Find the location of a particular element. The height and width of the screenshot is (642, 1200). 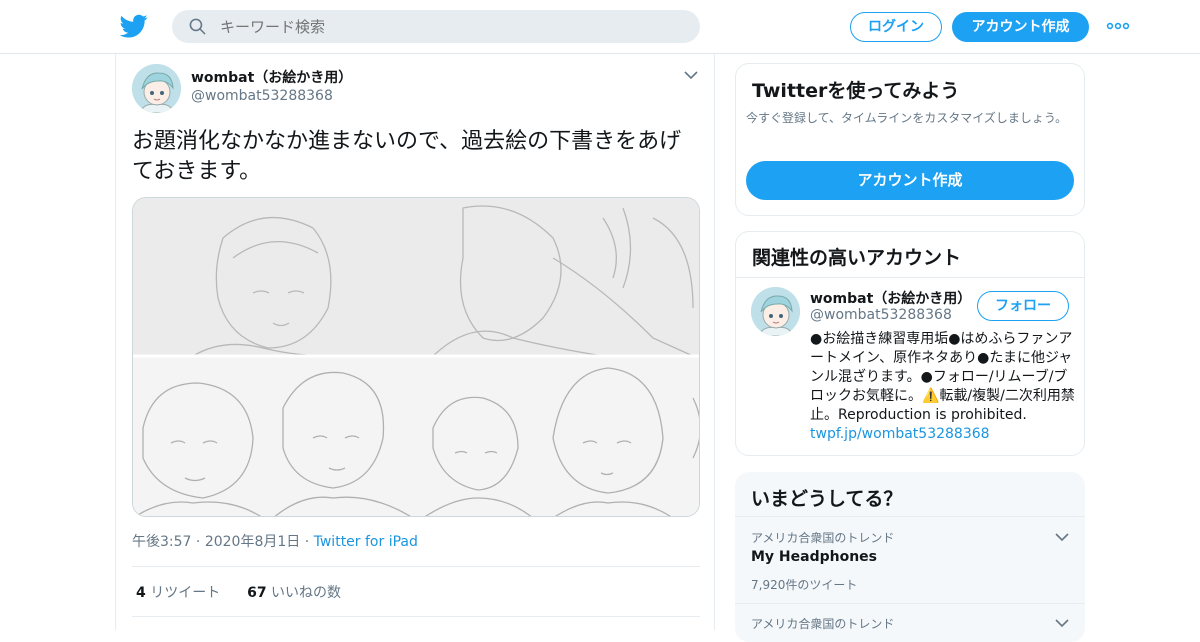

follow-button: フォロー is located at coordinates (1023, 306).